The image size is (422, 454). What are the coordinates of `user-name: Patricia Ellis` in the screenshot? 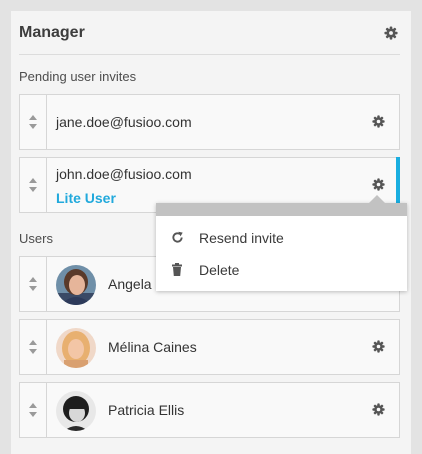 It's located at (146, 410).